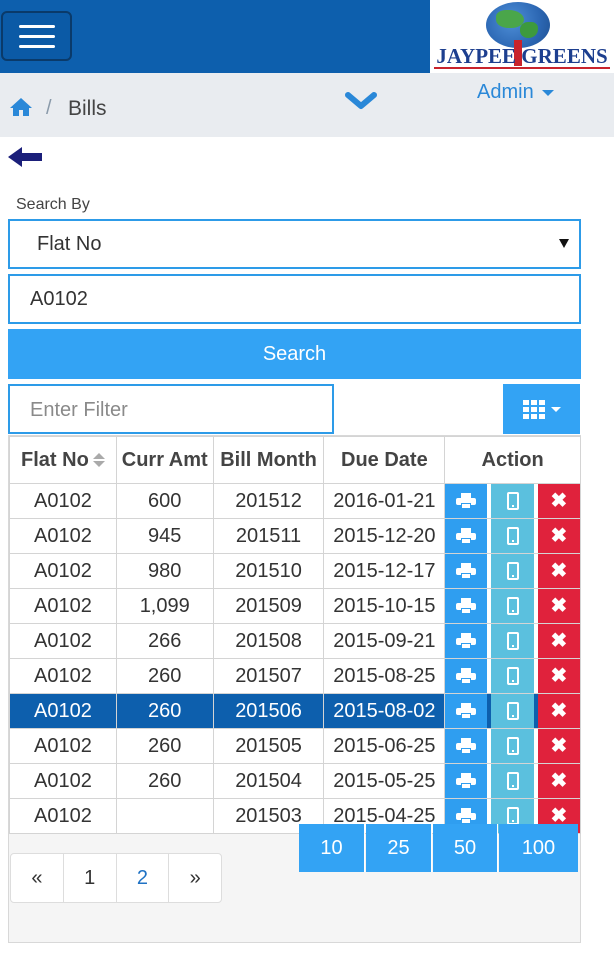  What do you see at coordinates (522, 68) in the screenshot?
I see `logo-underline` at bounding box center [522, 68].